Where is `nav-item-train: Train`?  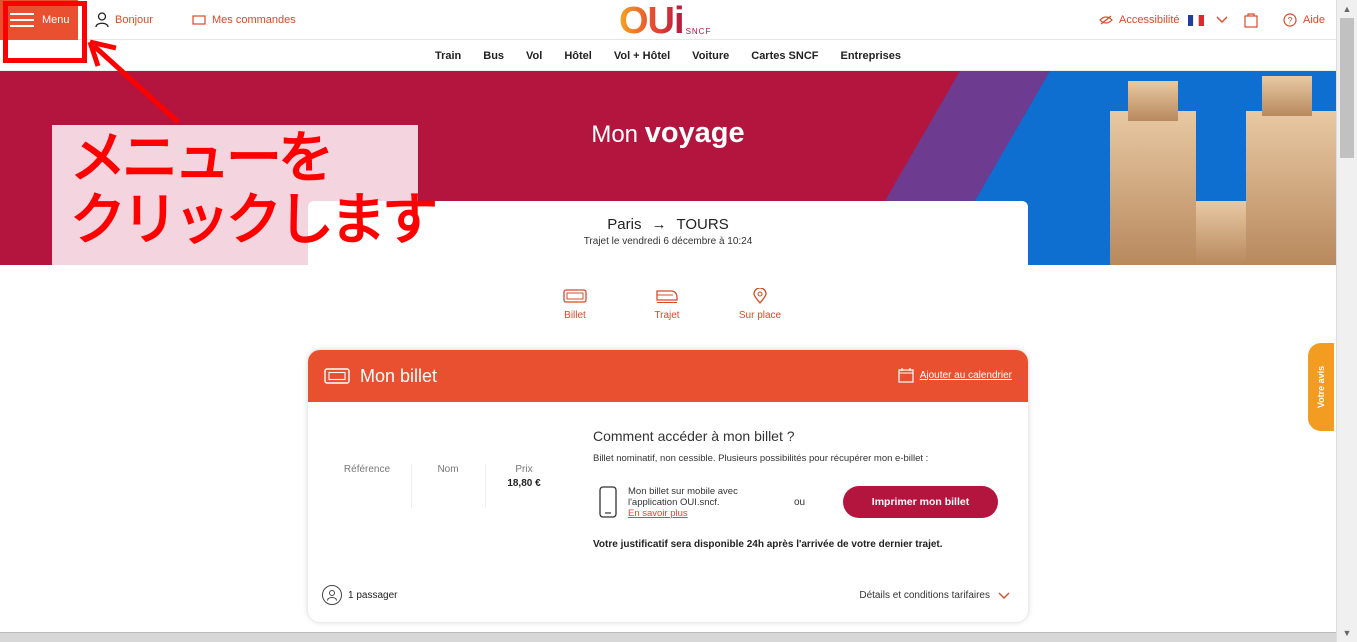
nav-item-train: Train is located at coordinates (448, 56).